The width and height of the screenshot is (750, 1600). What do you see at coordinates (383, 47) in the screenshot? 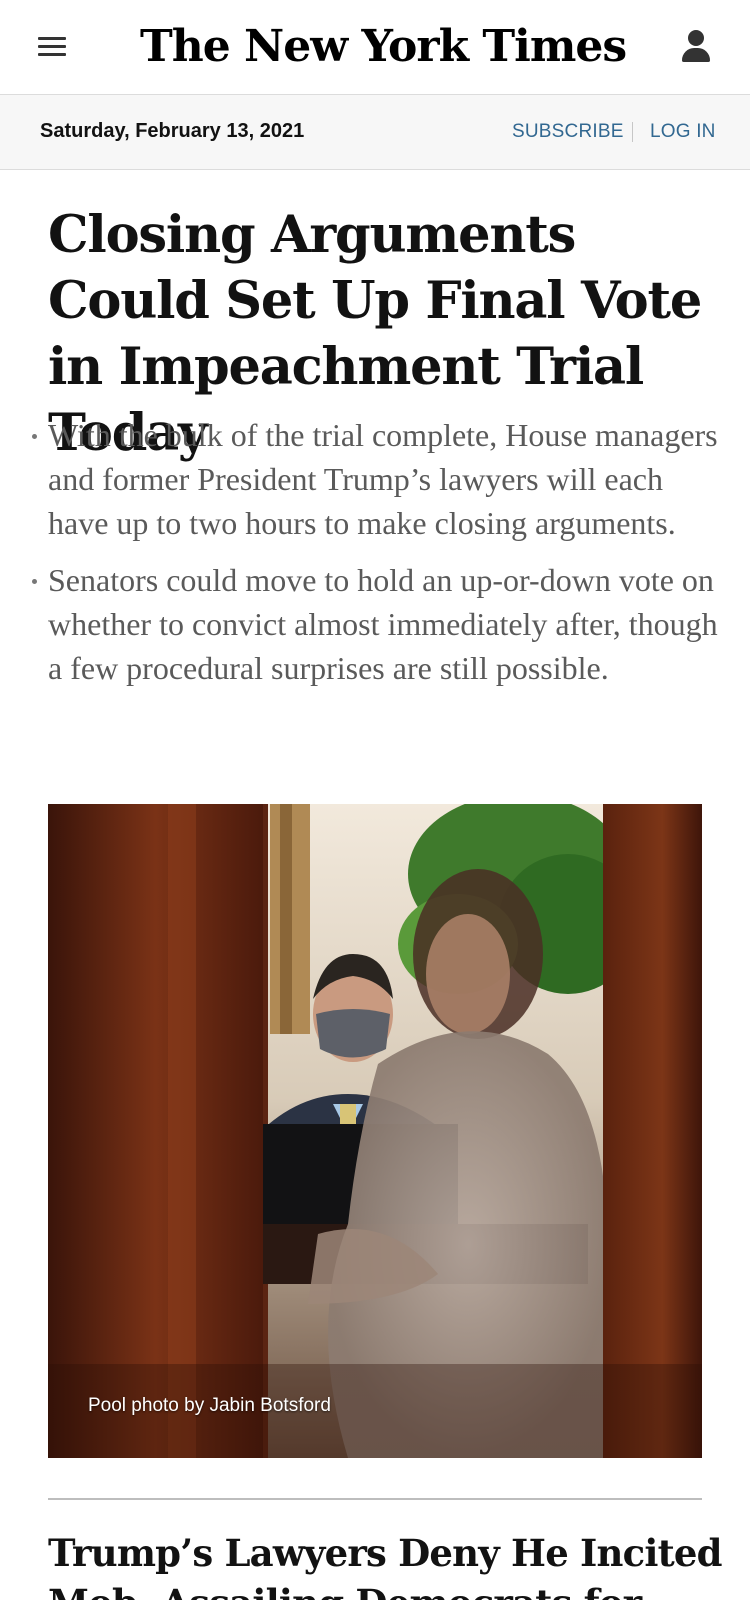
I see `nyt-logo: The New York Times` at bounding box center [383, 47].